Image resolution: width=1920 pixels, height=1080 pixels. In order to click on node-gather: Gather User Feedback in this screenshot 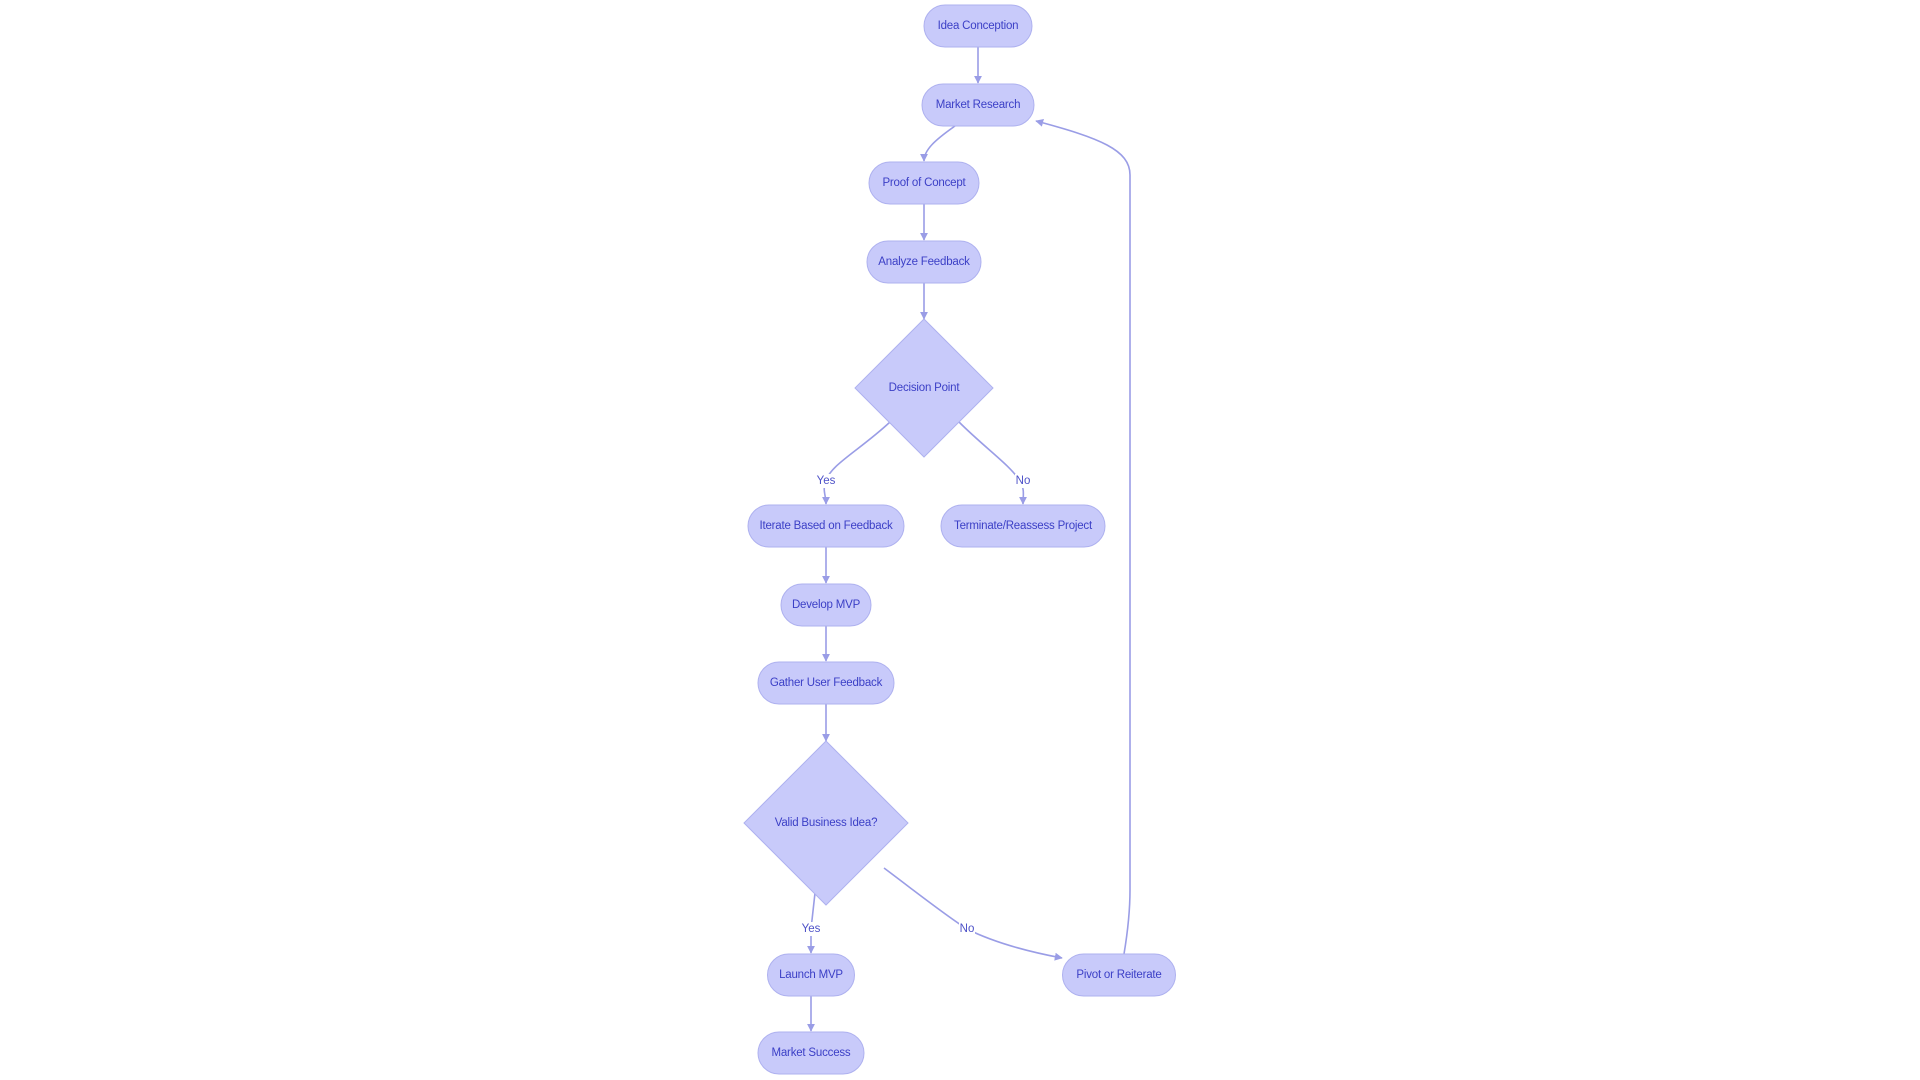, I will do `click(826, 683)`.